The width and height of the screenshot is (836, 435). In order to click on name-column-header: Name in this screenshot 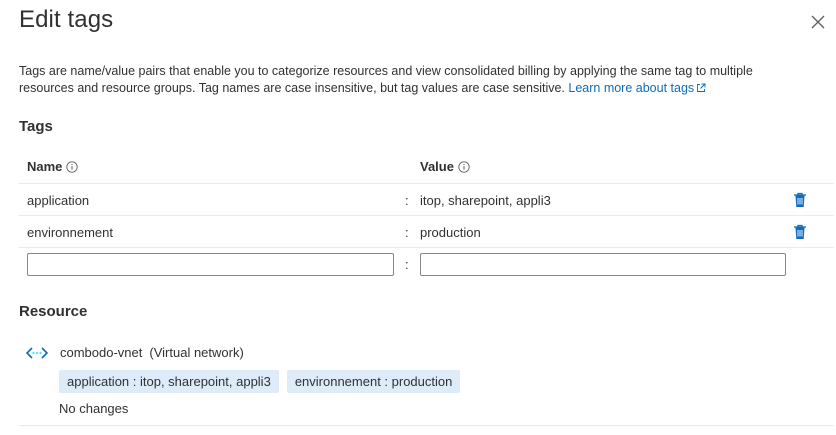, I will do `click(53, 166)`.